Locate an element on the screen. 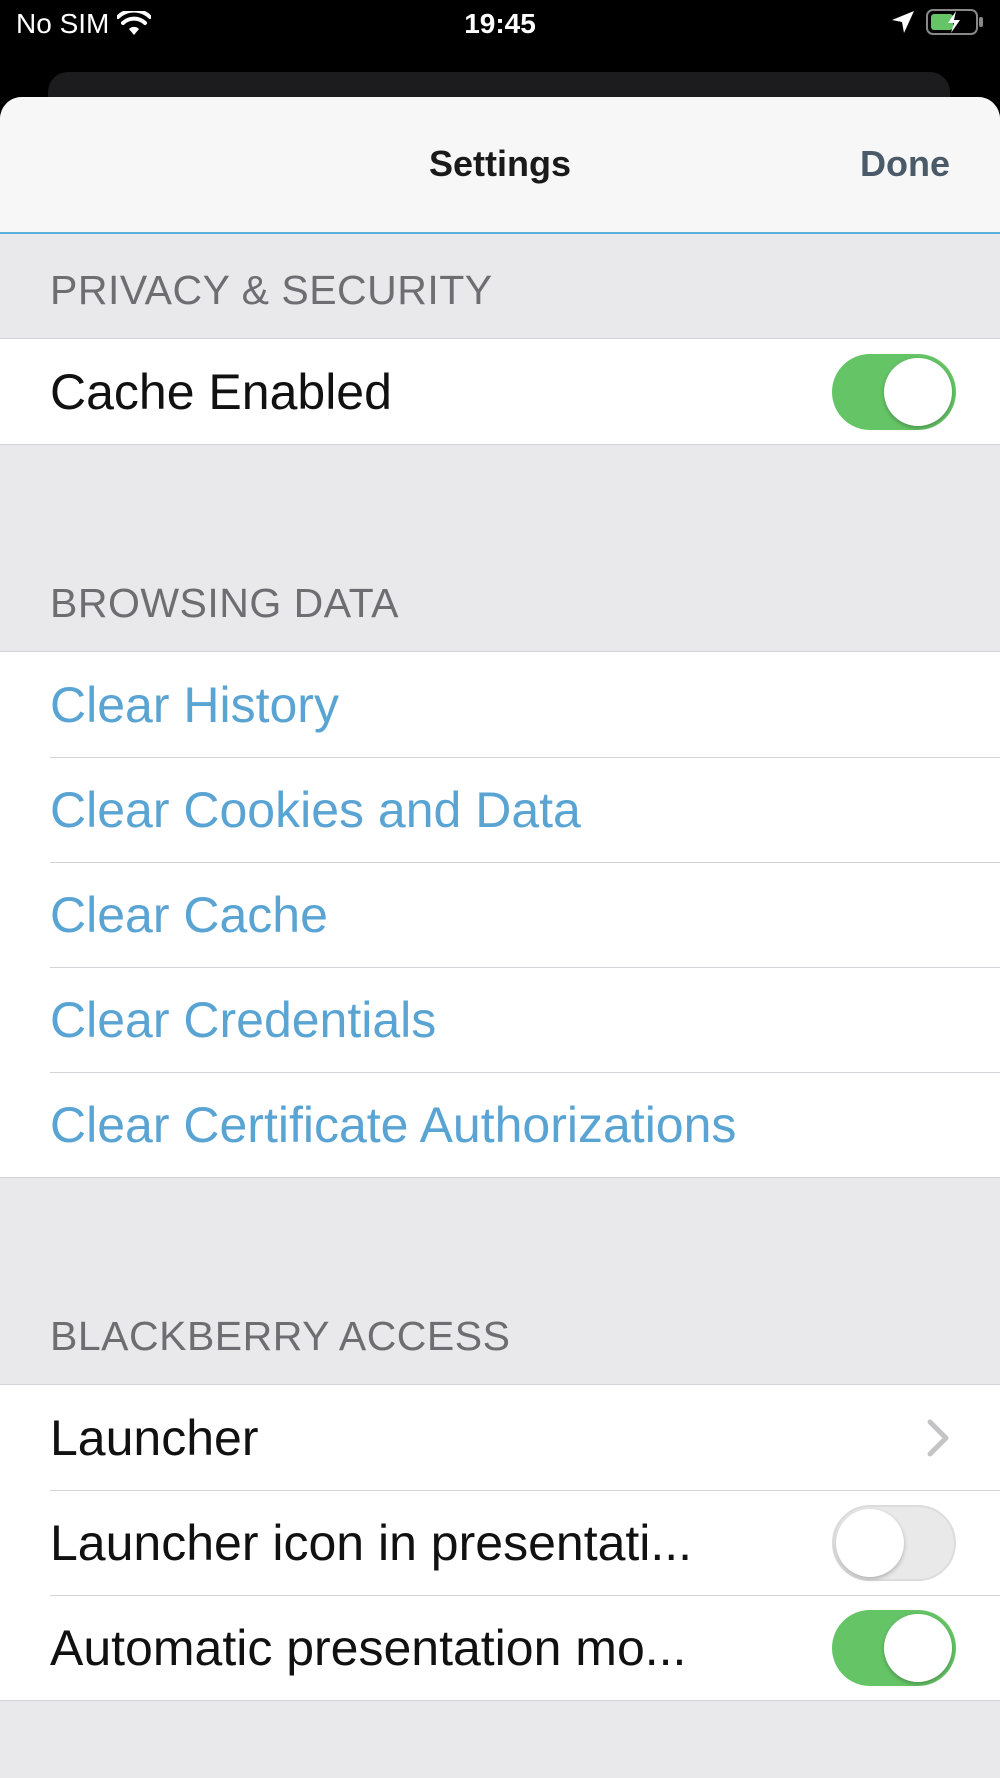 The width and height of the screenshot is (1000, 1778). cache-enabled-toggle is located at coordinates (894, 391).